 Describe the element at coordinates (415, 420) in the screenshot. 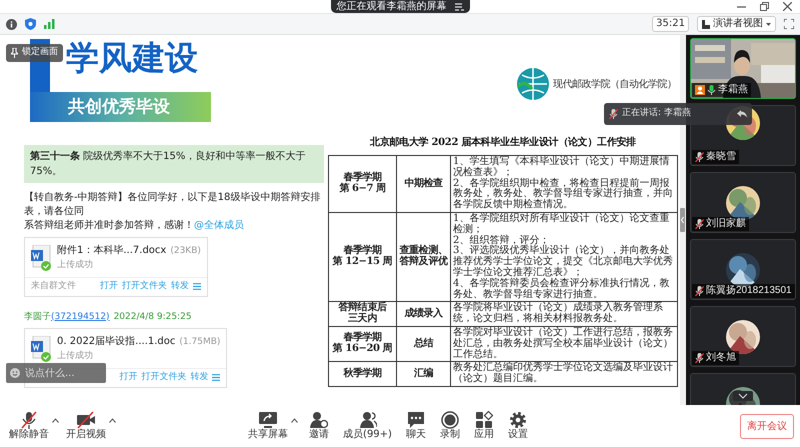

I see `chat-icon` at that location.